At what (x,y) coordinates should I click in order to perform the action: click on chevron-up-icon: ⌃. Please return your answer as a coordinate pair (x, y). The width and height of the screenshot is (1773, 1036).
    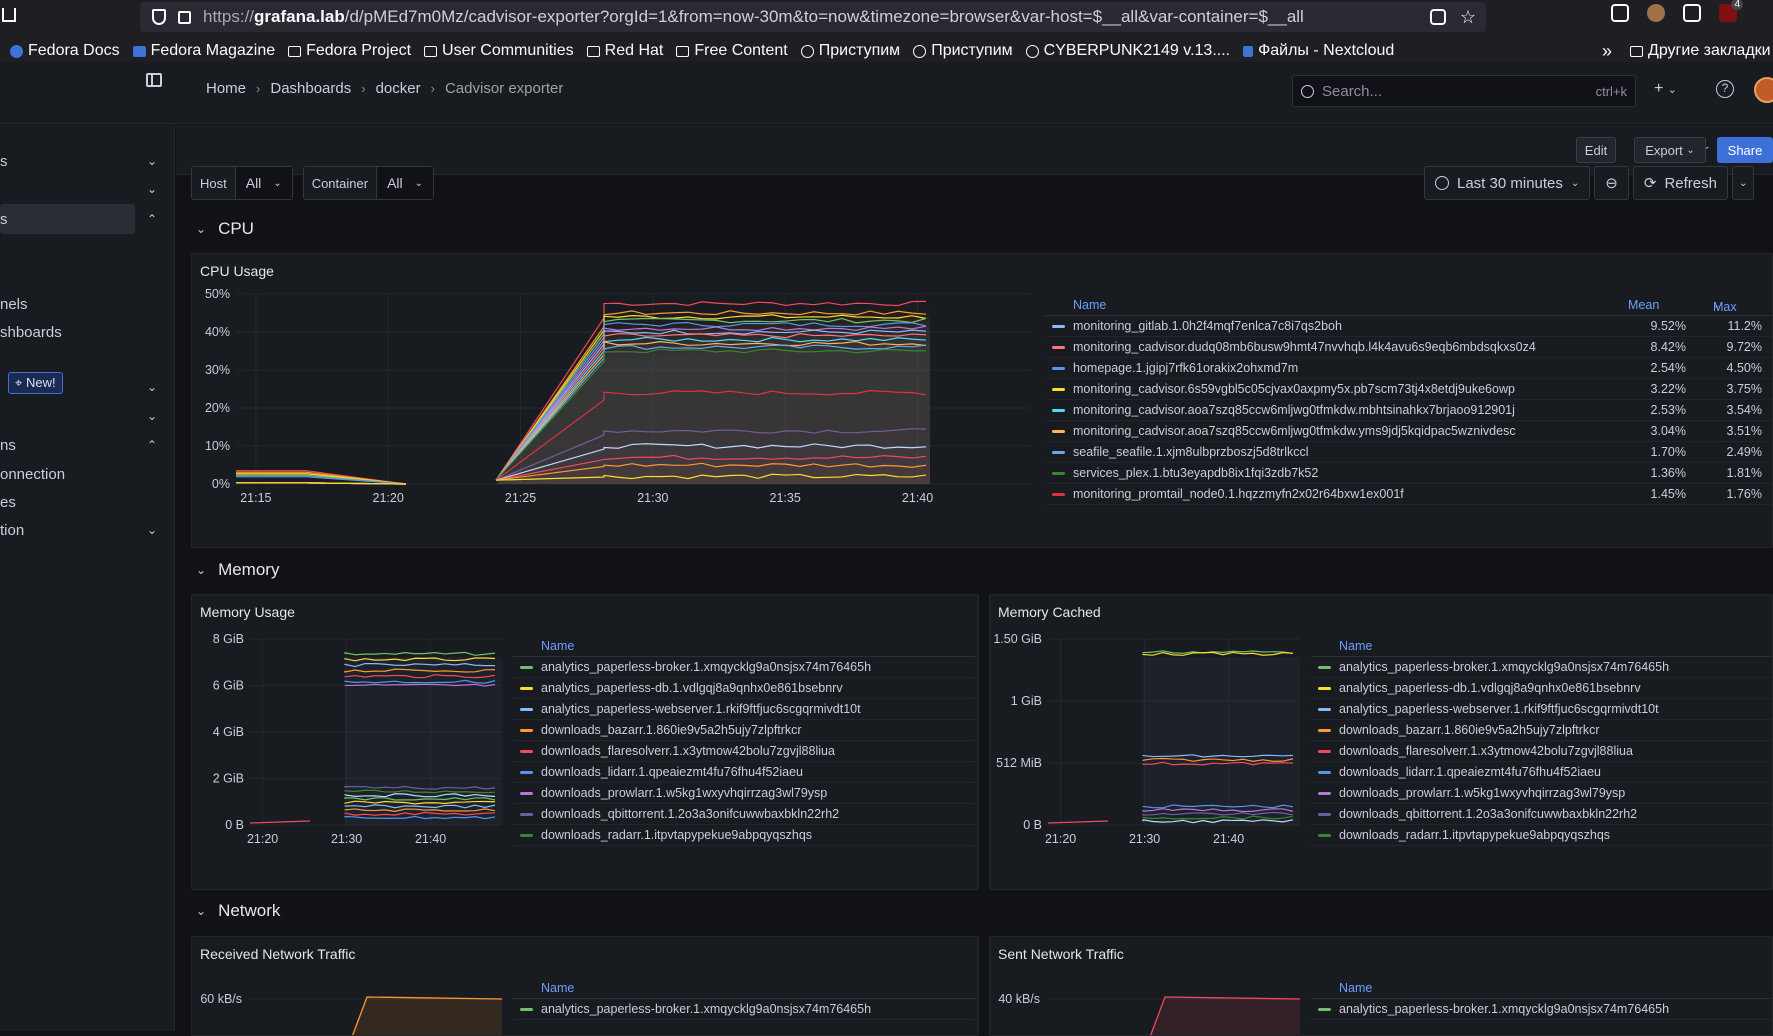
    Looking at the image, I should click on (152, 219).